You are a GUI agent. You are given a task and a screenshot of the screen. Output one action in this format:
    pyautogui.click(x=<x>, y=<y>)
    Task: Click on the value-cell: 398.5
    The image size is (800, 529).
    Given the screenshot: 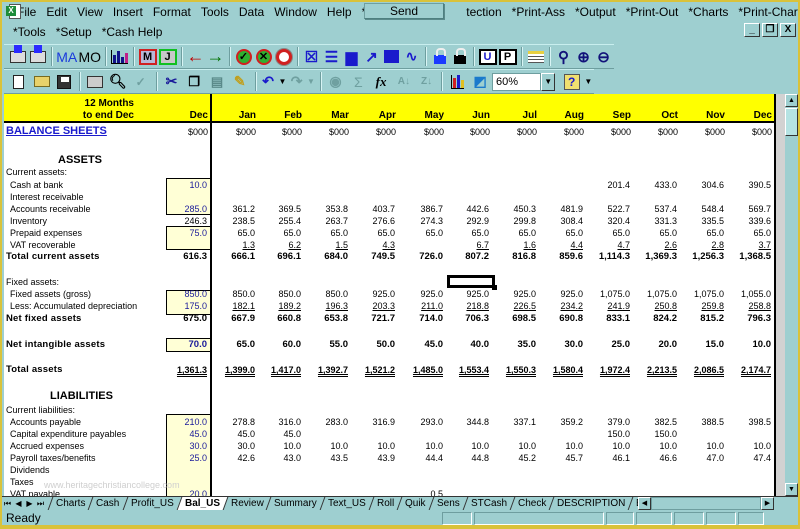 What is the action you would take?
    pyautogui.click(x=744, y=422)
    